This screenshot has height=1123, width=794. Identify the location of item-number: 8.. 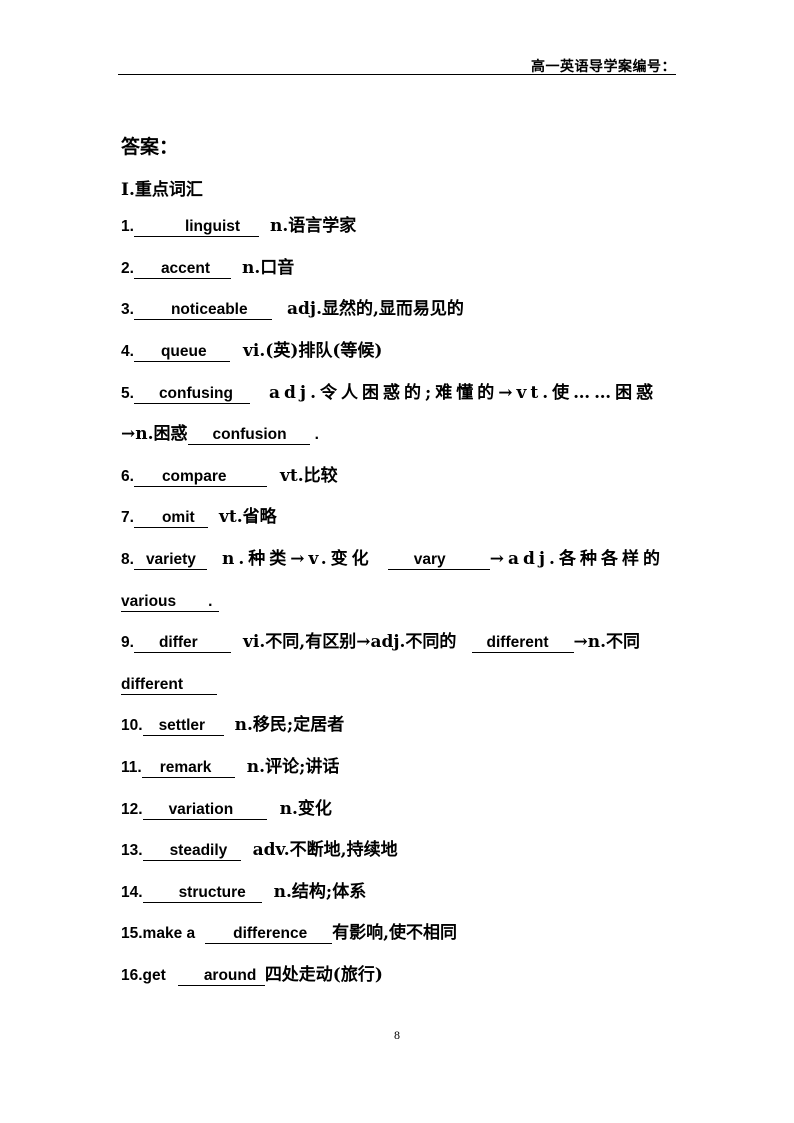
(127, 559).